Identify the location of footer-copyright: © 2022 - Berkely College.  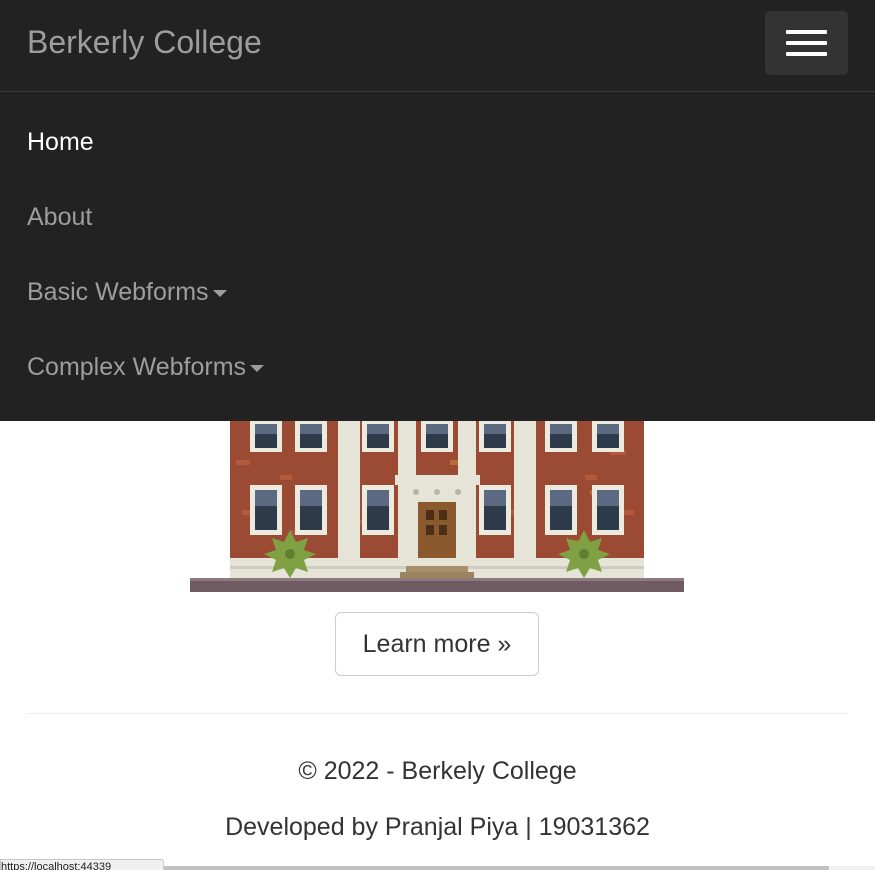
(437, 771).